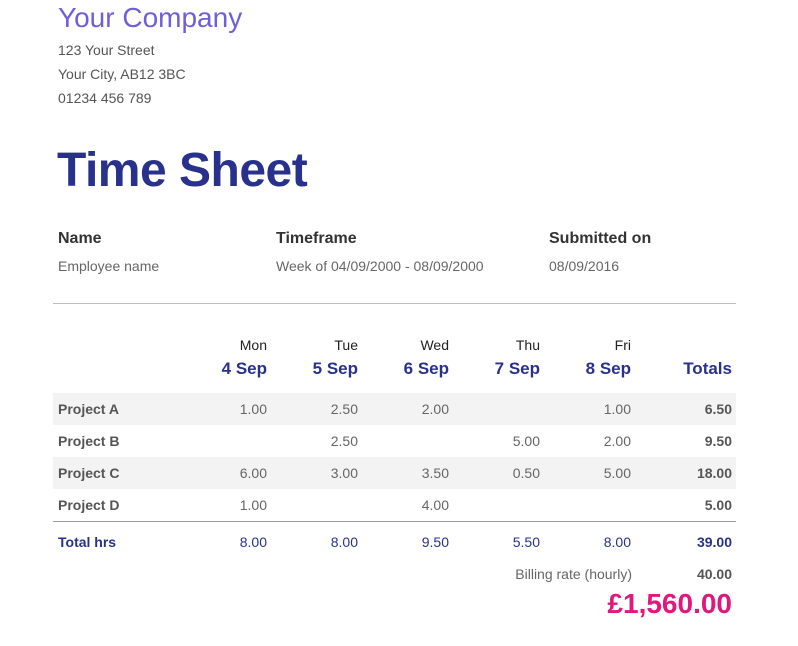 This screenshot has height=646, width=798. Describe the element at coordinates (316, 238) in the screenshot. I see `timeframe-label: Timeframe` at that location.